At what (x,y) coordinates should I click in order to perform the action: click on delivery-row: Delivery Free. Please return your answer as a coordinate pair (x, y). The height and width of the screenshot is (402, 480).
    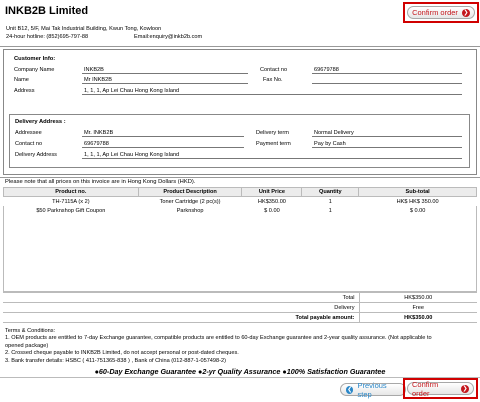
    Looking at the image, I should click on (240, 307).